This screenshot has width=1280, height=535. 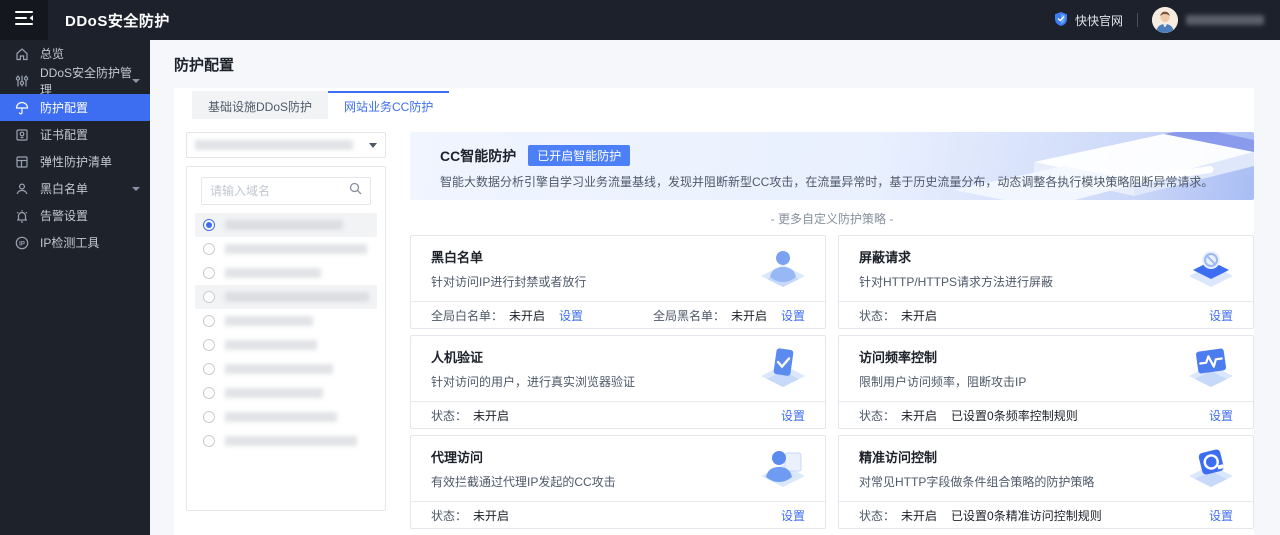 What do you see at coordinates (783, 369) in the screenshot?
I see `verify-cube-icon` at bounding box center [783, 369].